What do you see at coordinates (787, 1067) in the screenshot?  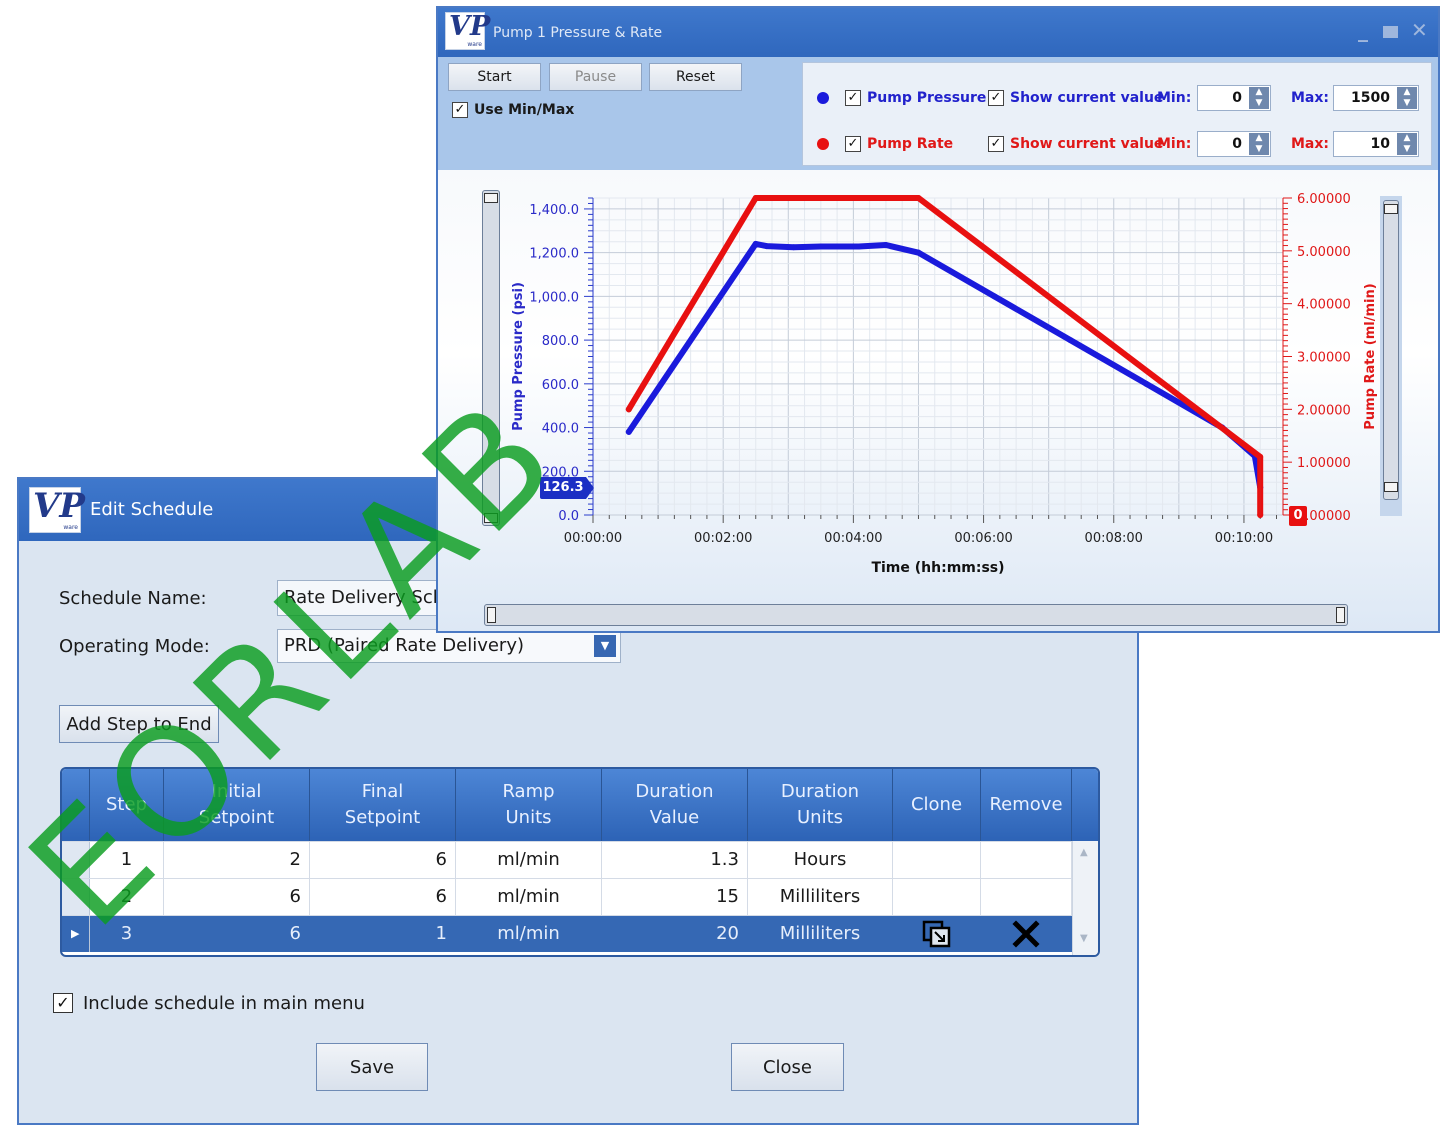 I see `close-button: Close` at bounding box center [787, 1067].